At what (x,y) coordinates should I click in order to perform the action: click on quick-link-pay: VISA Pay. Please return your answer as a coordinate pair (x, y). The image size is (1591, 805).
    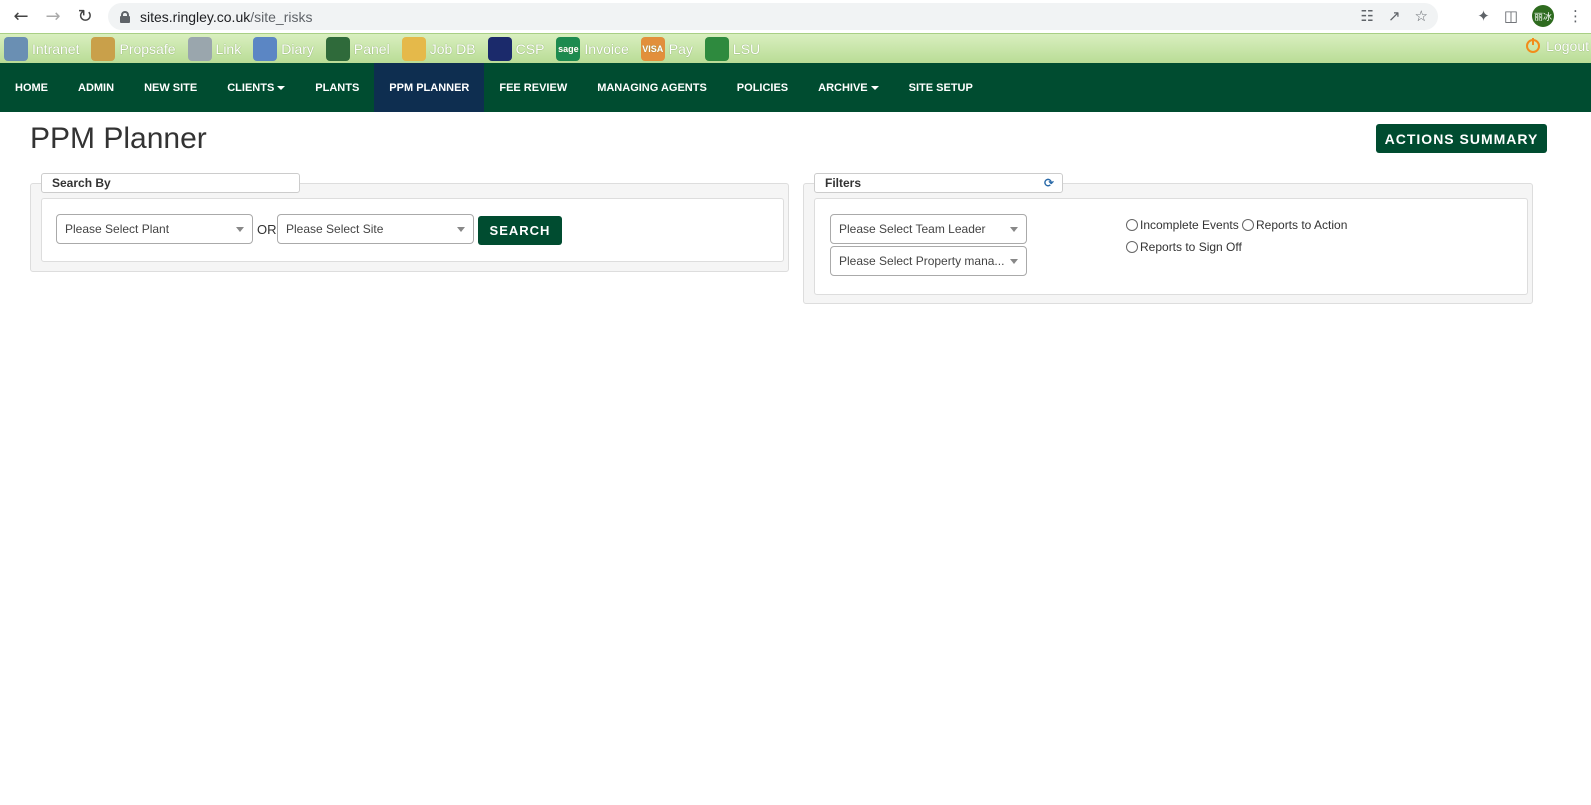
    Looking at the image, I should click on (666, 48).